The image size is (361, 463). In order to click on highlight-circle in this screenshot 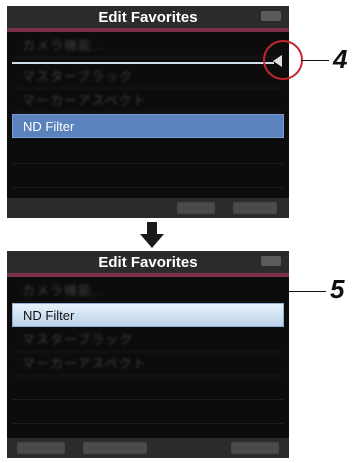, I will do `click(283, 60)`.